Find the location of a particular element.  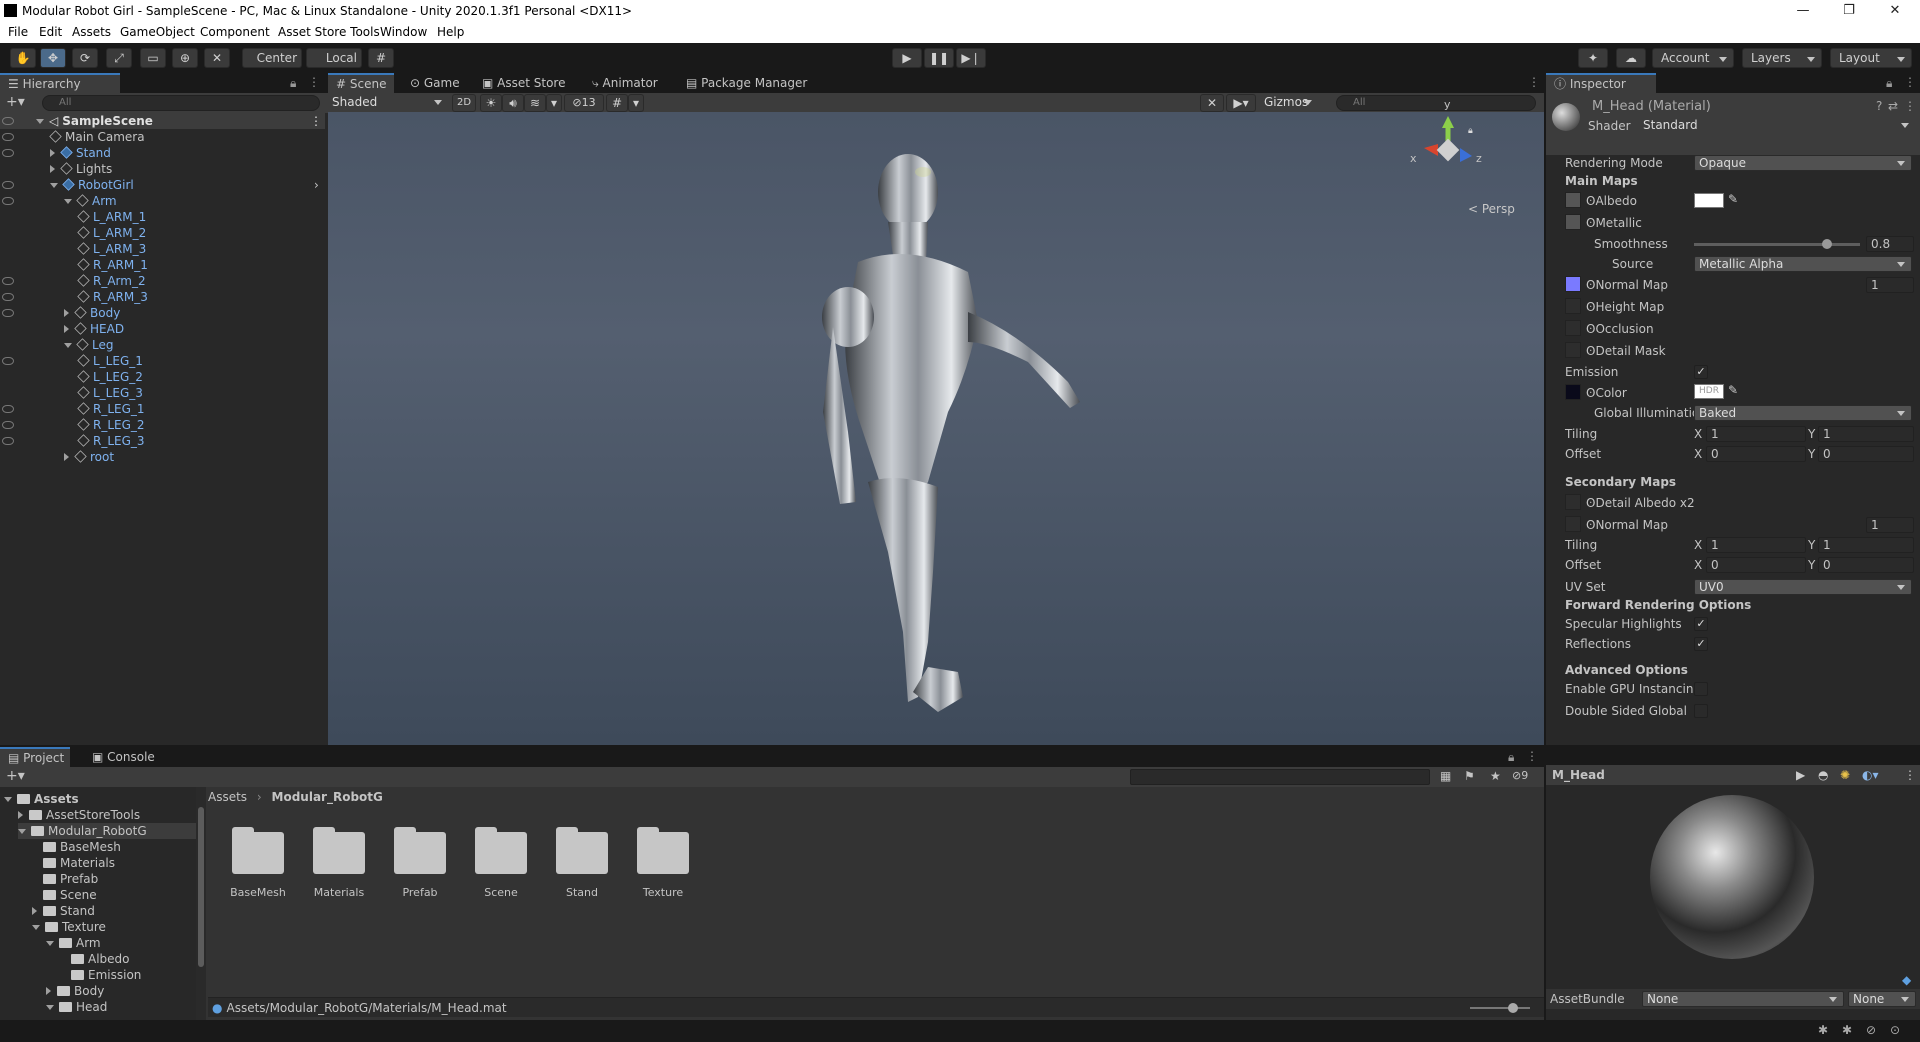

search-by-type-icon: ▦ is located at coordinates (1445, 776).